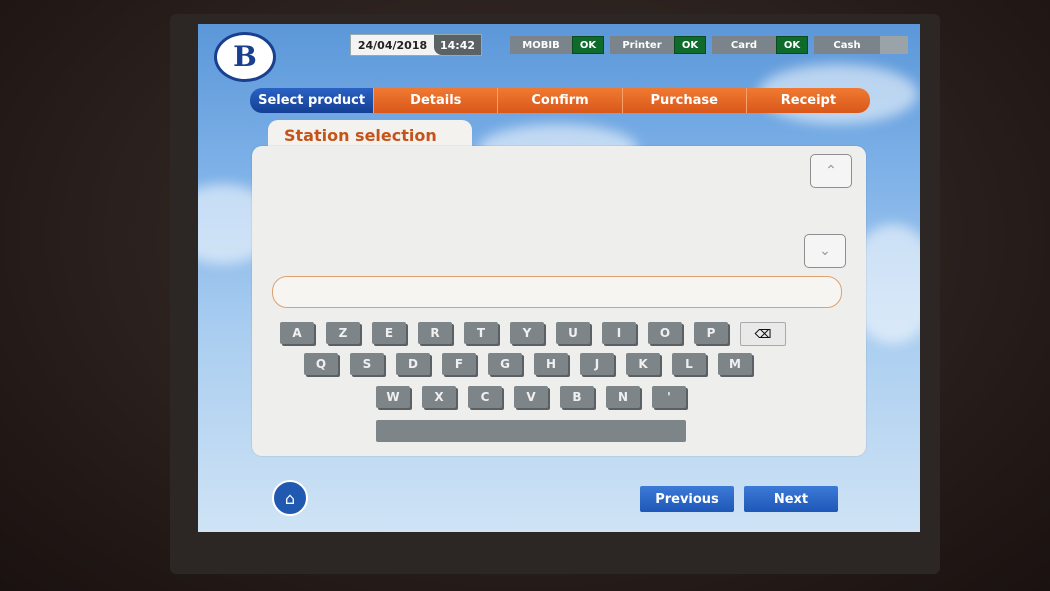 The height and width of the screenshot is (591, 1050). I want to click on home-button: ⌂, so click(290, 498).